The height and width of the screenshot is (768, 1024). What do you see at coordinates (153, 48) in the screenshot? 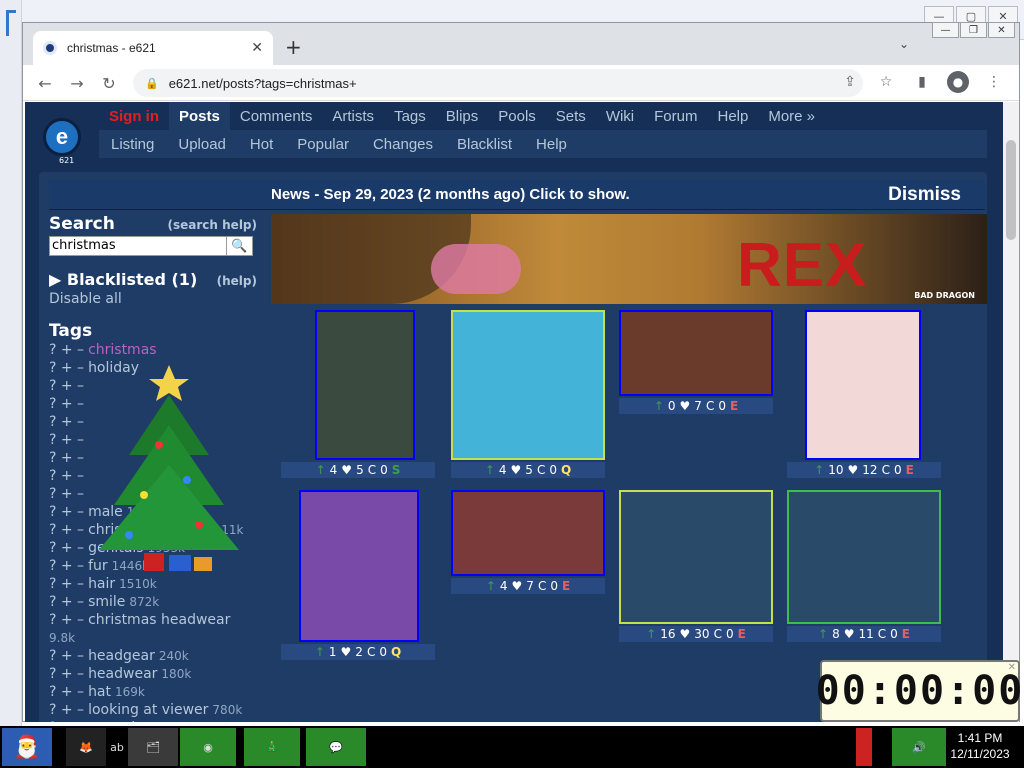
I see `tab-christmas: christmas - e621 ✕` at bounding box center [153, 48].